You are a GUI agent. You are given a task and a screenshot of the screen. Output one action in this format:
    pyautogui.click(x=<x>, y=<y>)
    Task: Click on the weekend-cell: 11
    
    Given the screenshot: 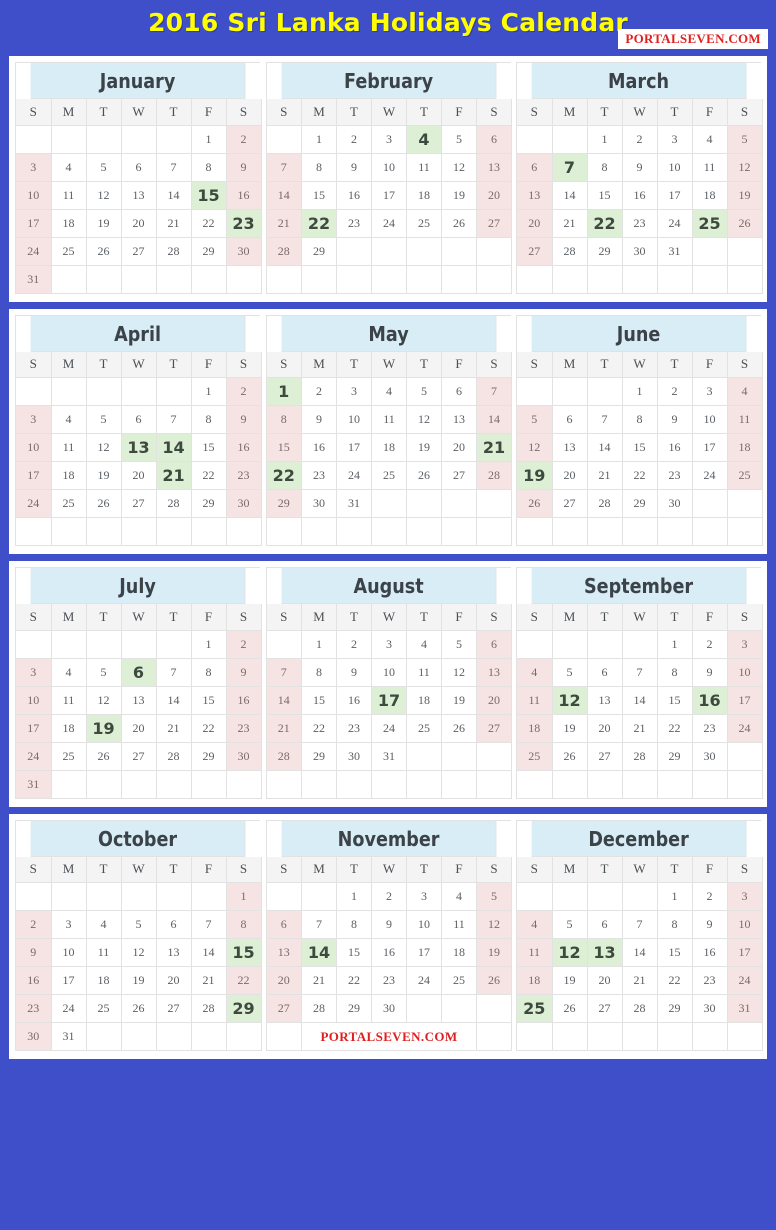 What is the action you would take?
    pyautogui.click(x=535, y=952)
    